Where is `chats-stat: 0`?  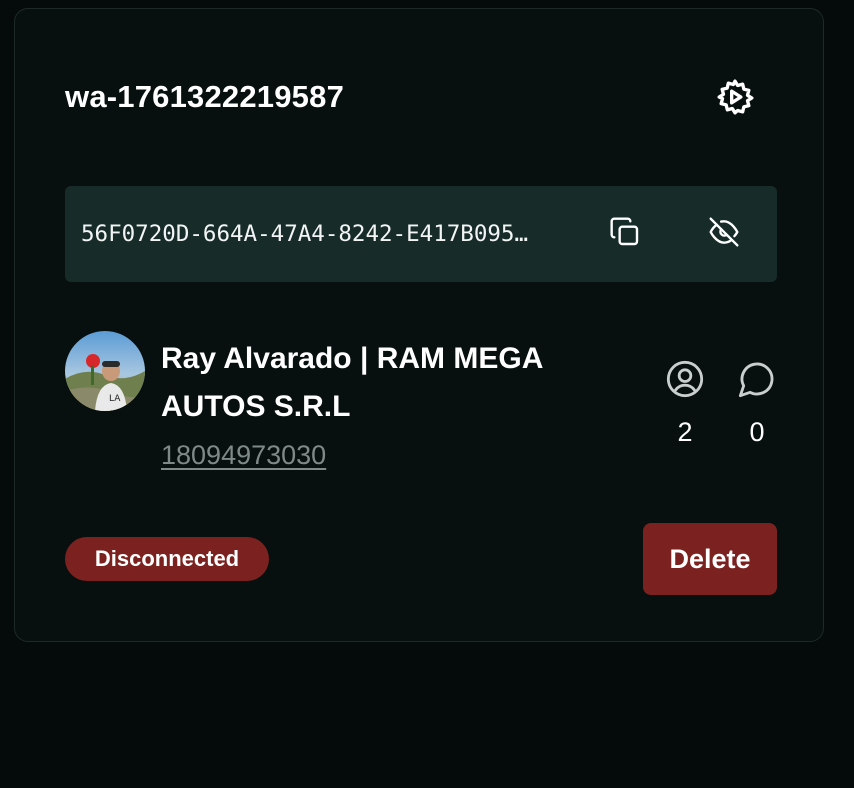
chats-stat: 0 is located at coordinates (757, 403).